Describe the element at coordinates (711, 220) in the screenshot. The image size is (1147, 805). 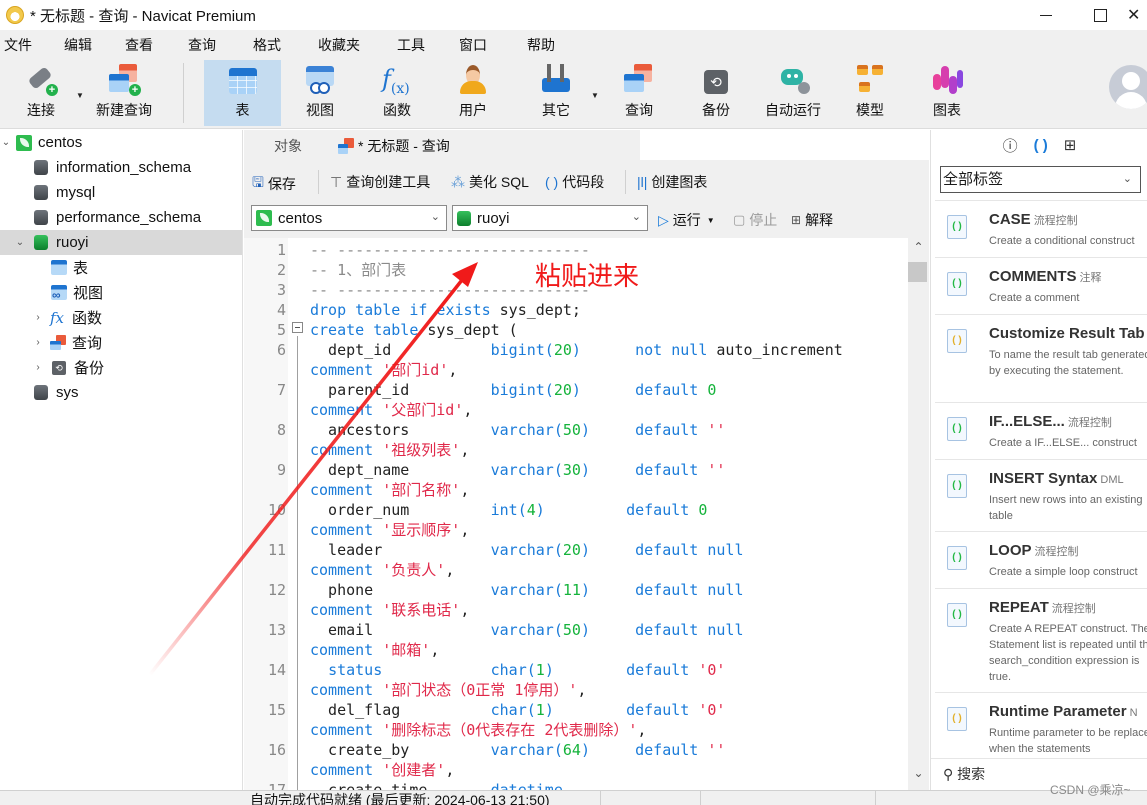
I see `run-dropdown-caret: ▼` at that location.